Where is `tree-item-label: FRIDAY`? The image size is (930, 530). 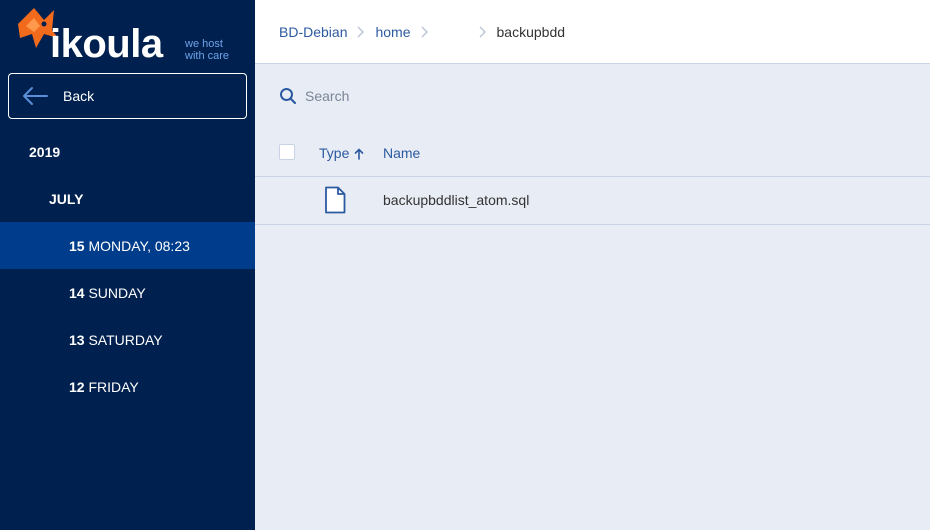
tree-item-label: FRIDAY is located at coordinates (111, 386).